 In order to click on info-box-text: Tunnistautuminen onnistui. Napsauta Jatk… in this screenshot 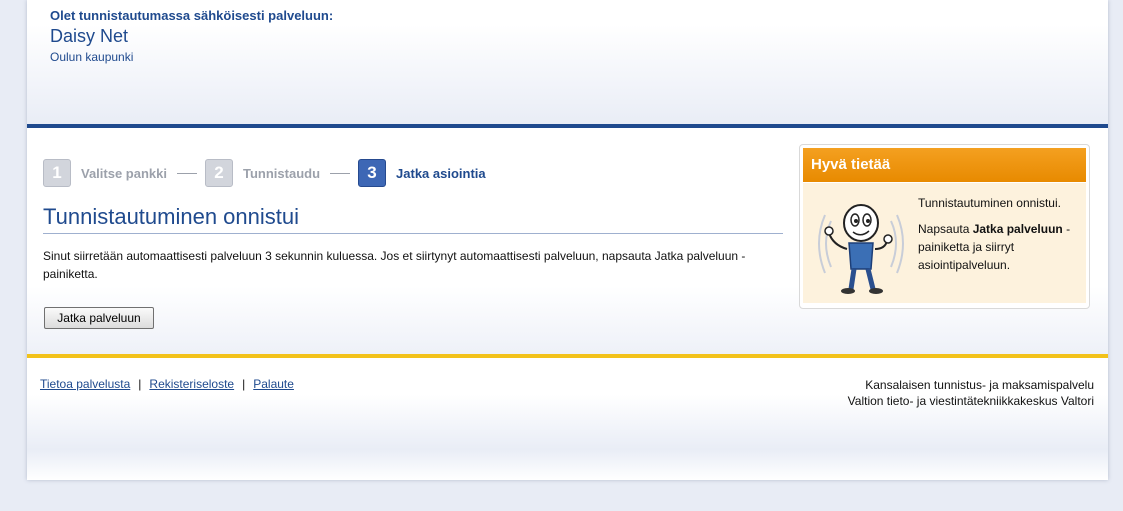, I will do `click(998, 238)`.